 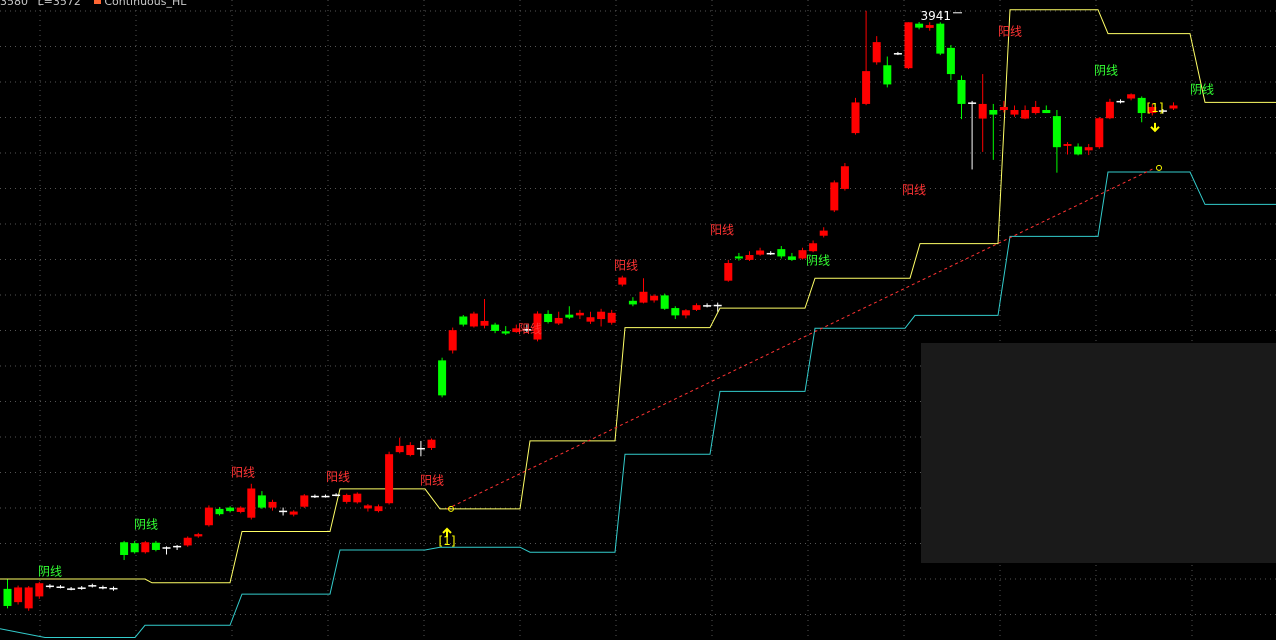 What do you see at coordinates (93, 4) in the screenshot?
I see `chart-header: 3580 L=3572 Continuous_HL` at bounding box center [93, 4].